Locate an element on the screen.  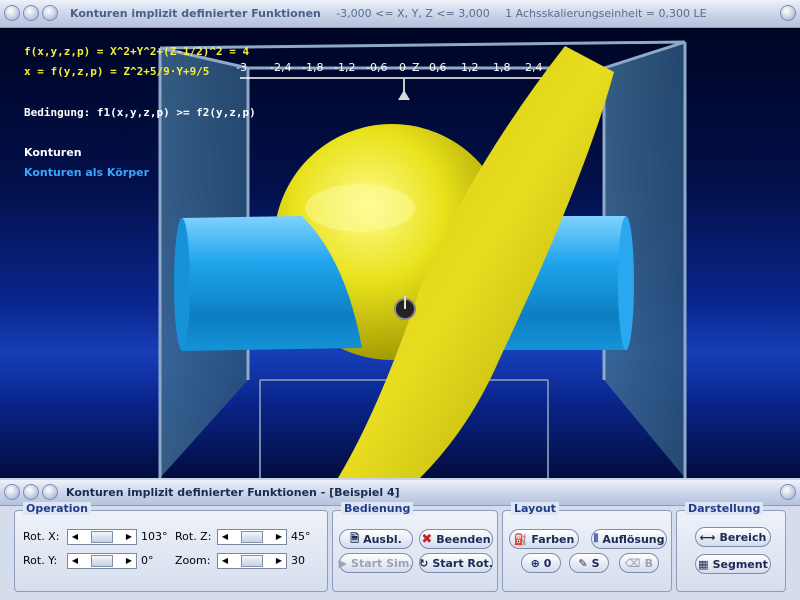
bereich-button-label: Bereich is located at coordinates (743, 537).